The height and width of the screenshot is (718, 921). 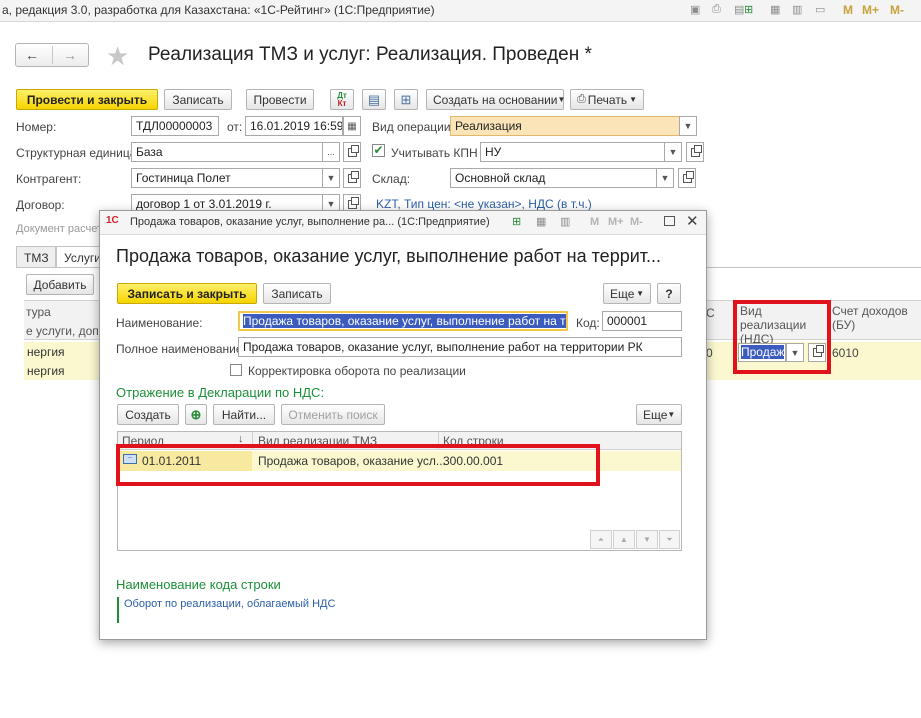 What do you see at coordinates (181, 349) in the screenshot?
I see `full-name-label: Полное наименование:` at bounding box center [181, 349].